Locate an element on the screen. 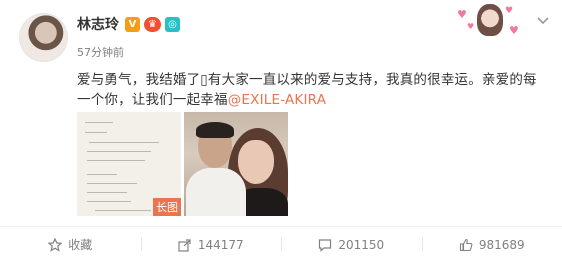 The image size is (562, 262). camera-badge-icon: ◎ is located at coordinates (172, 24).